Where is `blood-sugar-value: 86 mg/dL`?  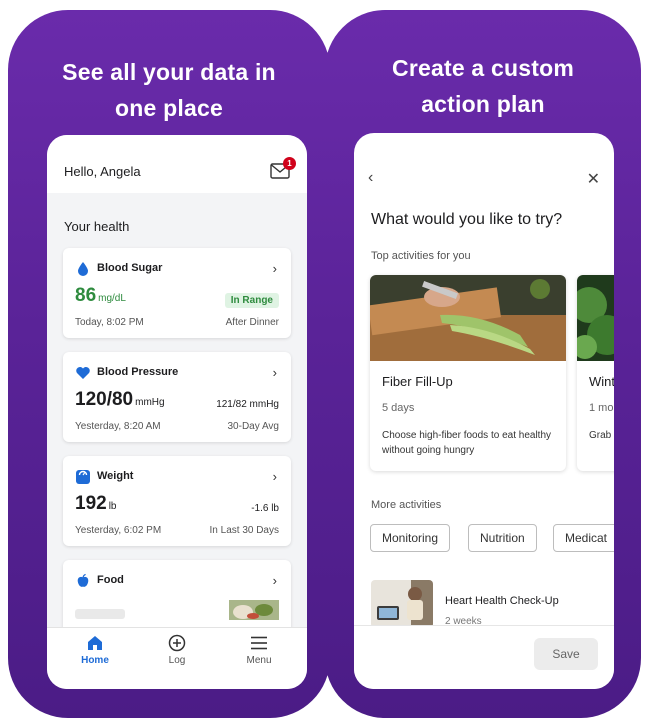 blood-sugar-value: 86 mg/dL is located at coordinates (100, 296).